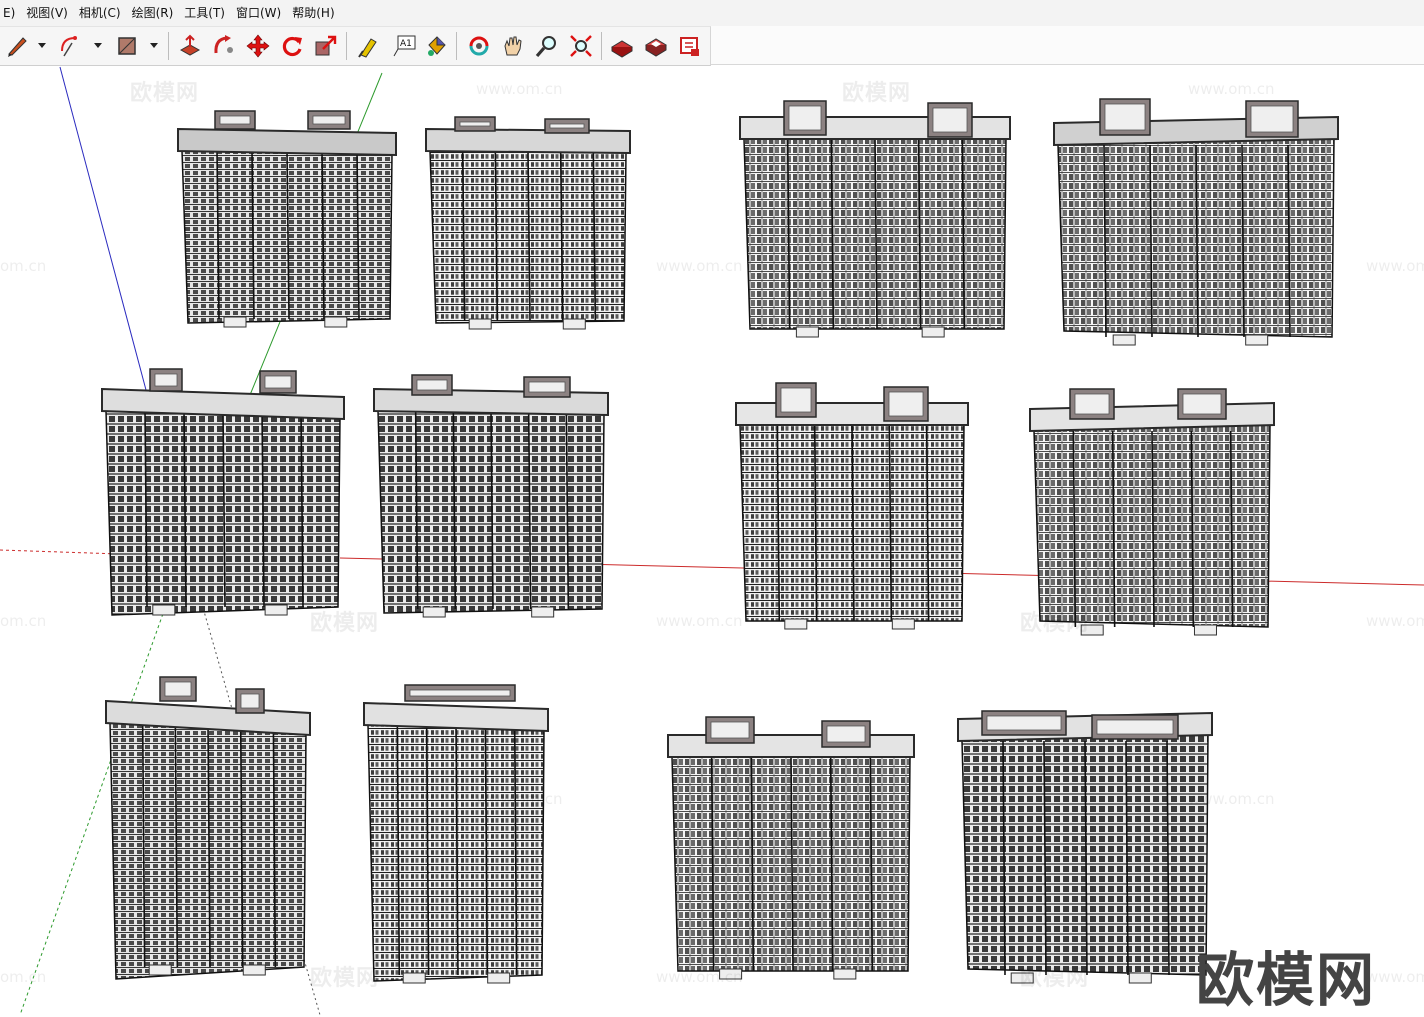  What do you see at coordinates (99, 13) in the screenshot?
I see `menu-camera: 相机(C)` at bounding box center [99, 13].